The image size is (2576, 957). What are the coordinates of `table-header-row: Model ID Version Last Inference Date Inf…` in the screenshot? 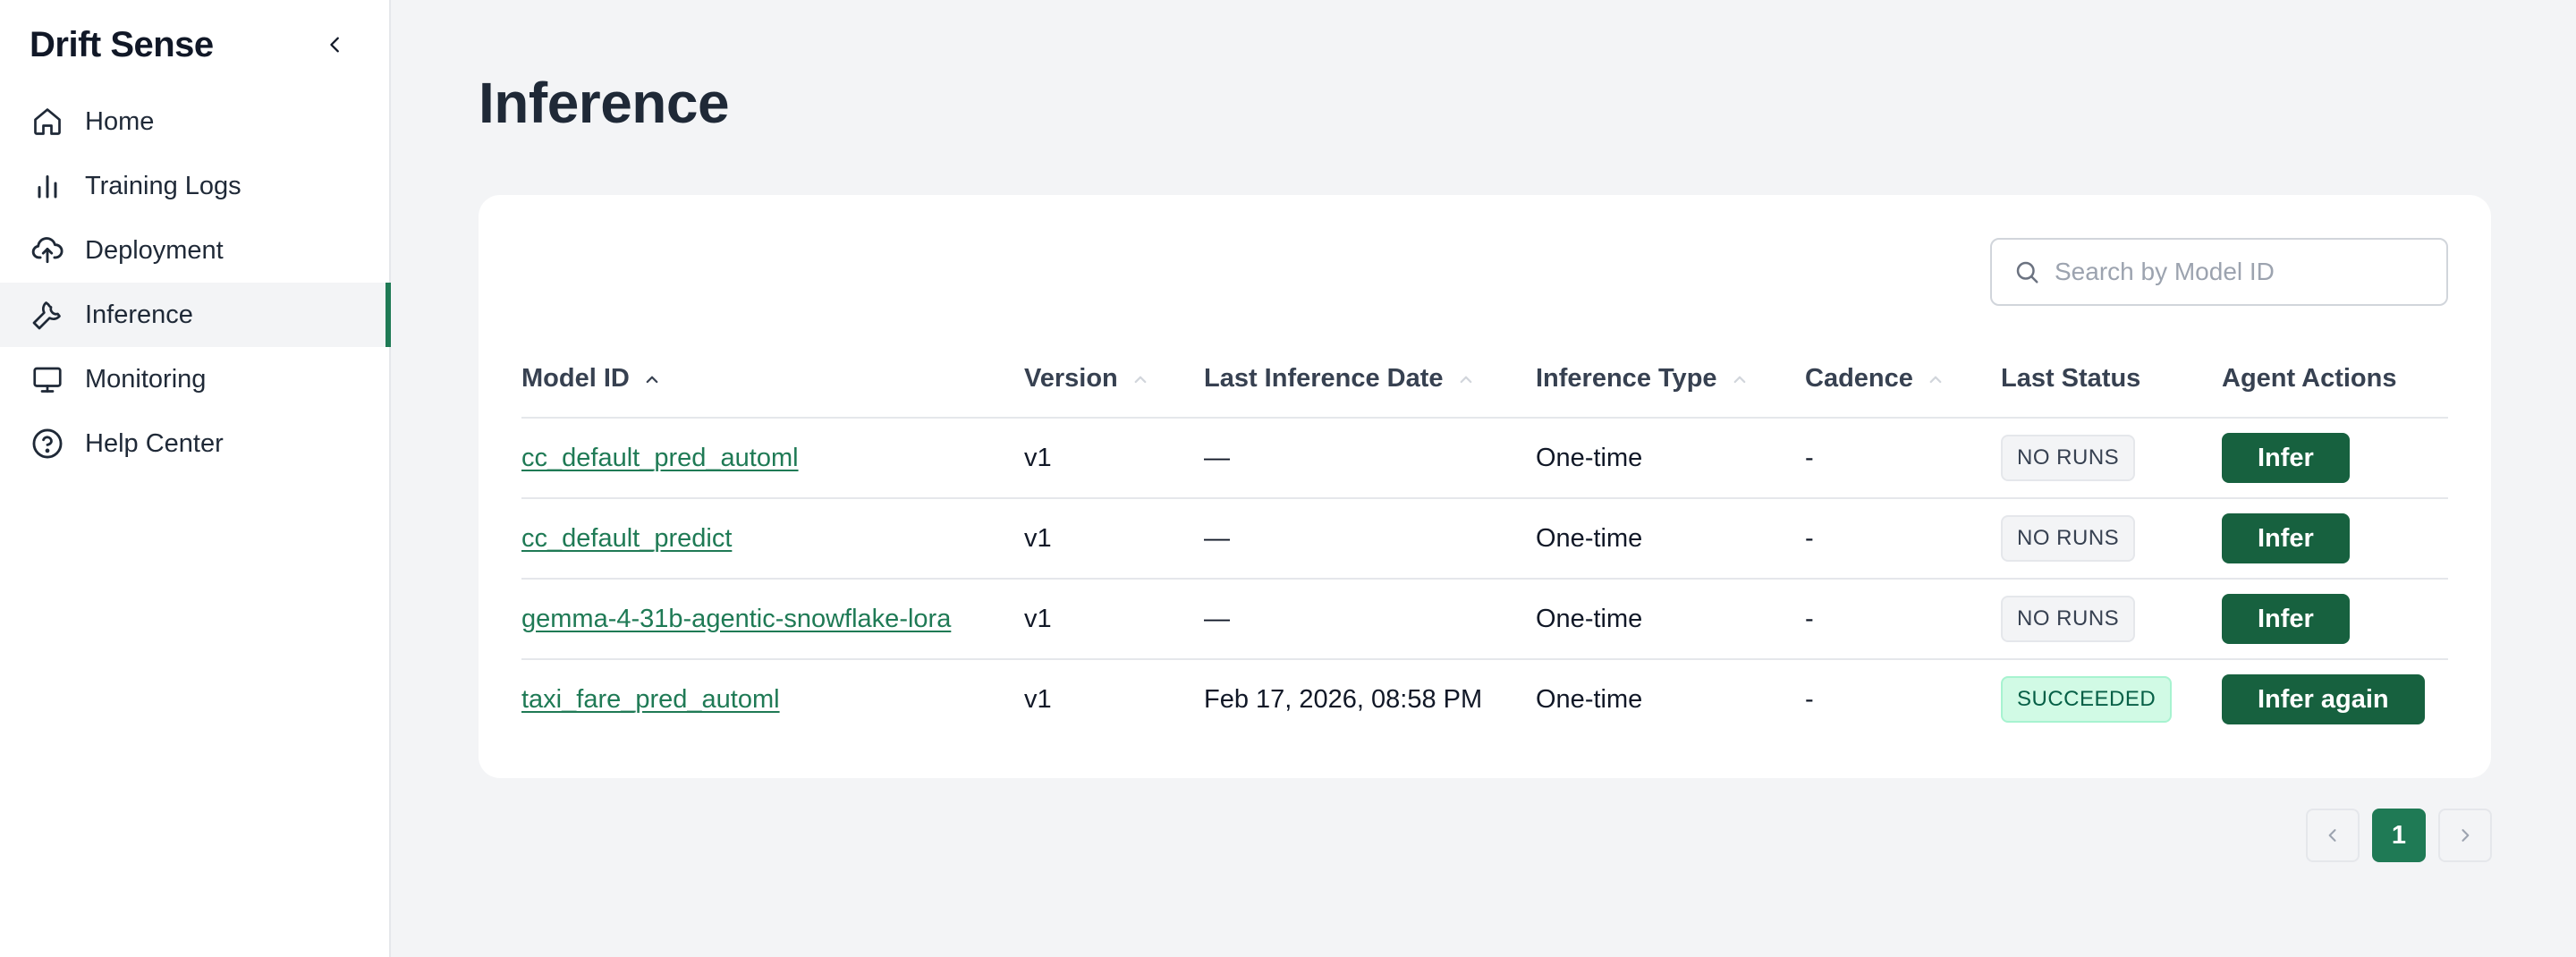 It's located at (1484, 379).